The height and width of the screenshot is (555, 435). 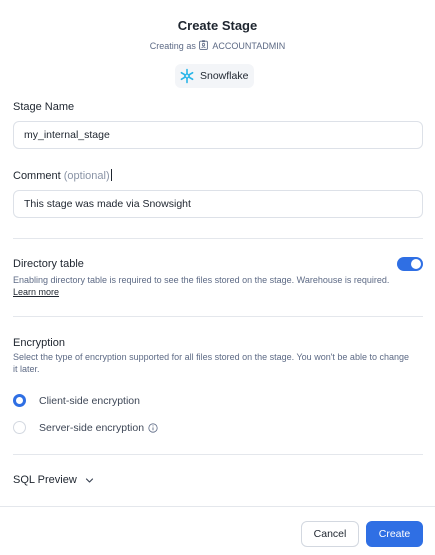 What do you see at coordinates (39, 343) in the screenshot?
I see `encryption-title: Encryption` at bounding box center [39, 343].